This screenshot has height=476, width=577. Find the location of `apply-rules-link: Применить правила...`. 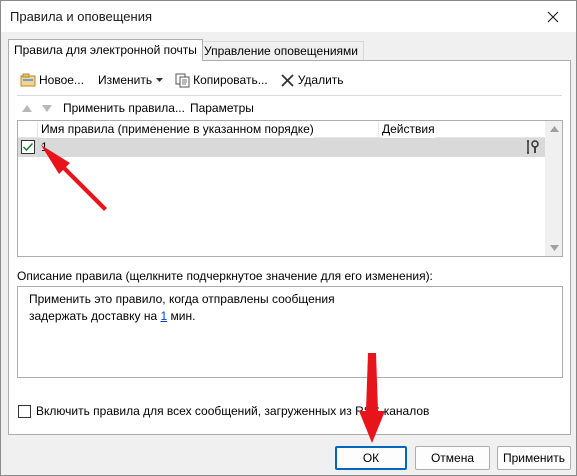

apply-rules-link: Применить правила... is located at coordinates (124, 108).